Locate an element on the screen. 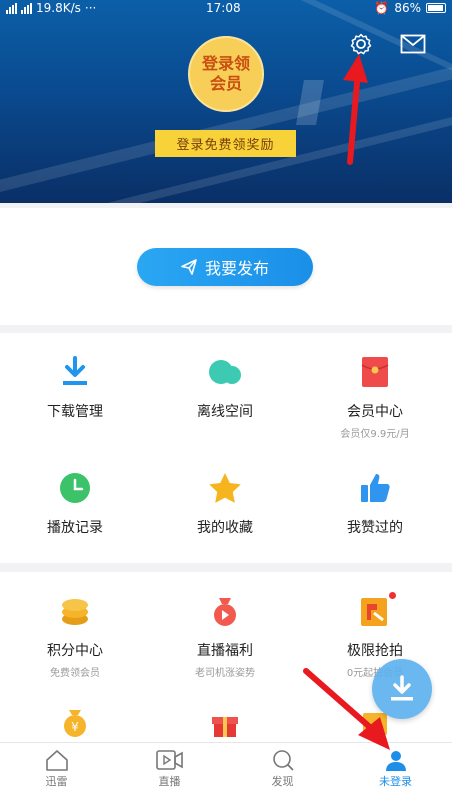 The height and width of the screenshot is (792, 452). red-envelope-icon is located at coordinates (375, 372).